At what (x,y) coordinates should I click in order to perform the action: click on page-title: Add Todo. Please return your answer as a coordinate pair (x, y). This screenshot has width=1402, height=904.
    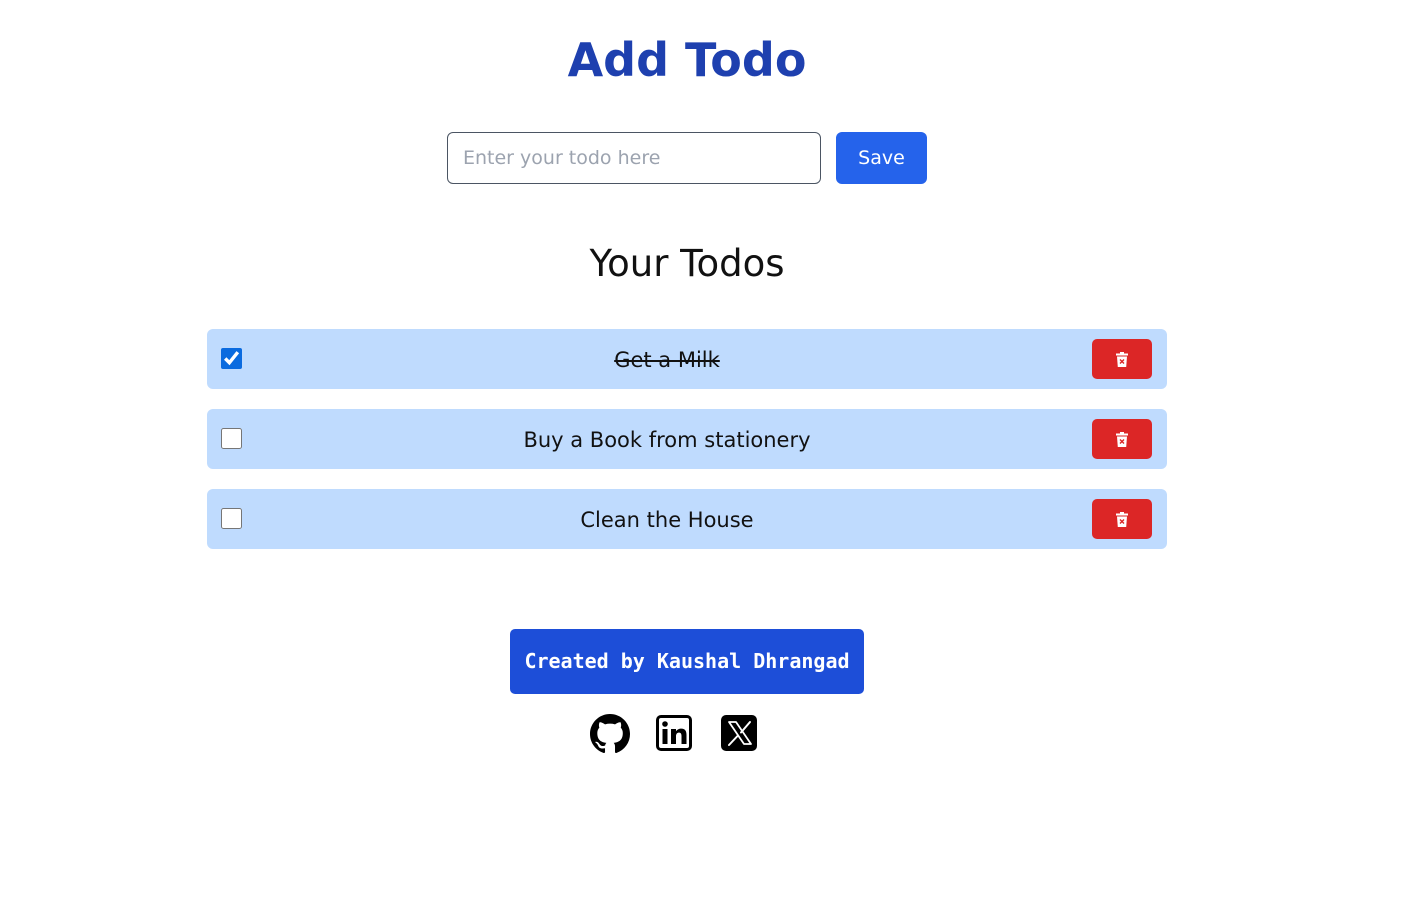
    Looking at the image, I should click on (687, 60).